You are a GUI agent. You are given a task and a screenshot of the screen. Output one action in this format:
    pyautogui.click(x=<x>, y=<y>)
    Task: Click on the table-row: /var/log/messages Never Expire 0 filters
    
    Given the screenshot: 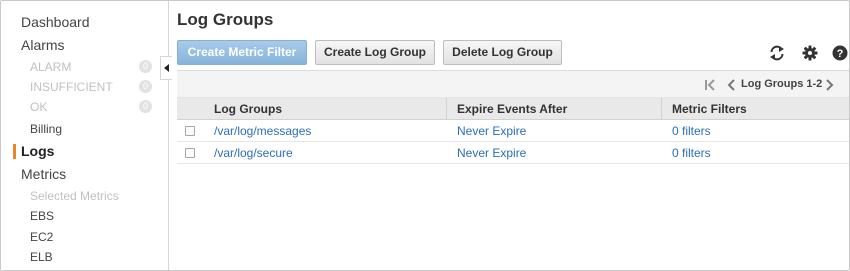 What is the action you would take?
    pyautogui.click(x=513, y=131)
    